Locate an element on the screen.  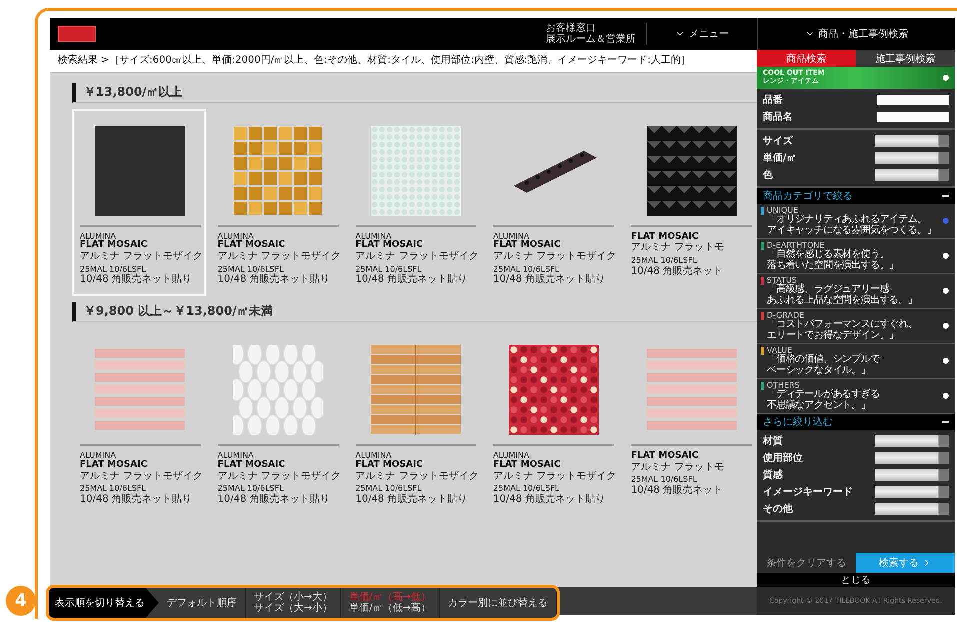
category-description: 「ディテールがあるすぎる 不思議なアクセント。」 is located at coordinates (823, 400).